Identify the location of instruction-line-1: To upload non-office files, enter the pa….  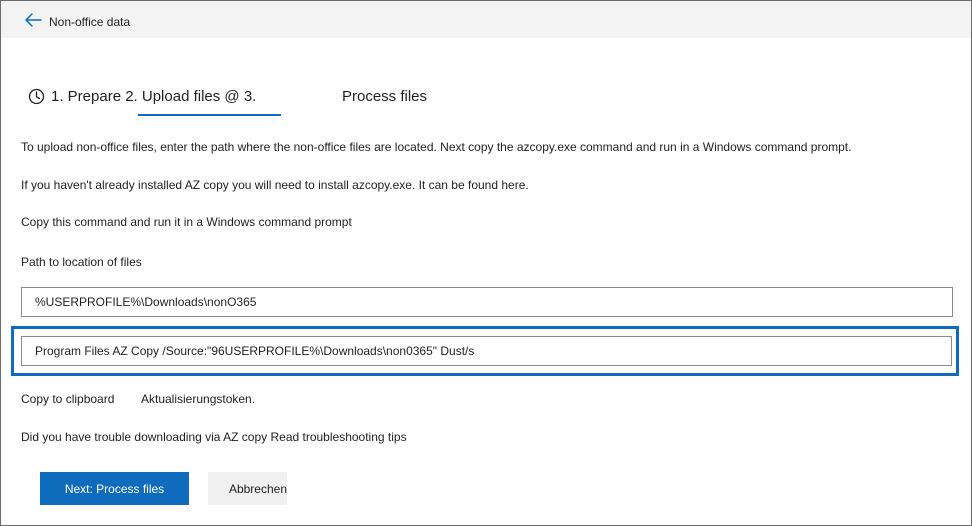
(436, 147).